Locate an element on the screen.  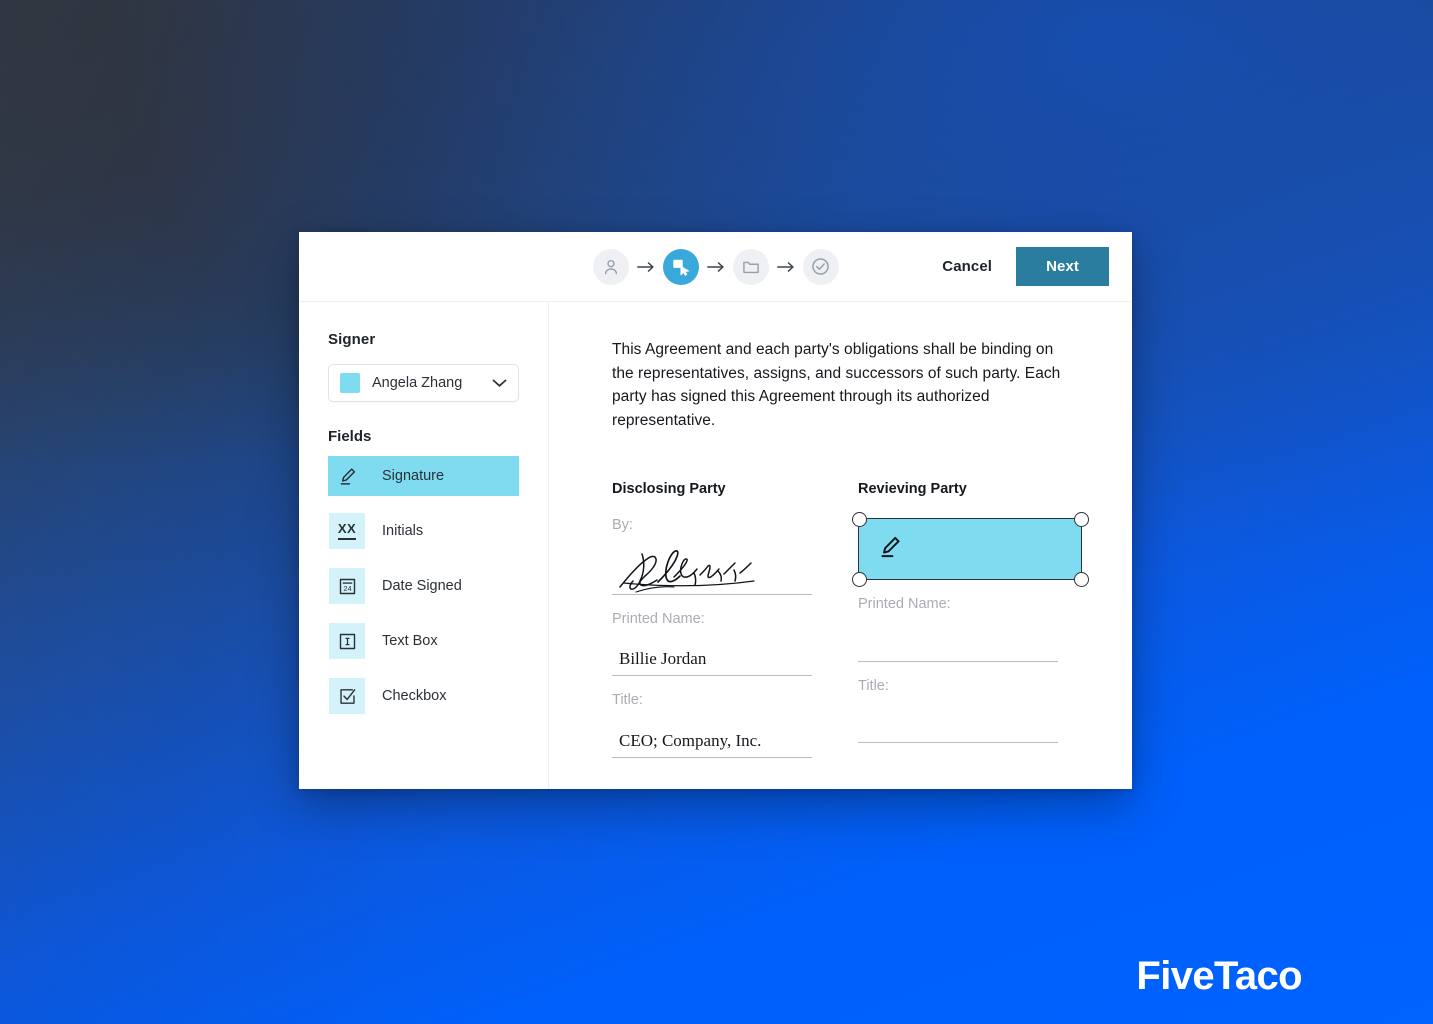
field-item-signature: Signature is located at coordinates (423, 476).